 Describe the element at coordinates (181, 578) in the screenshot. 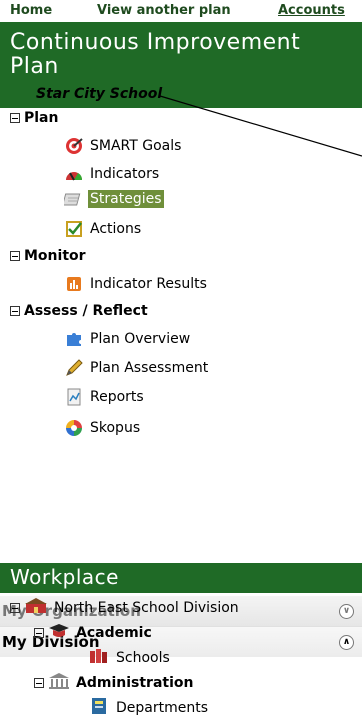

I see `workplace-header: Workplace` at that location.